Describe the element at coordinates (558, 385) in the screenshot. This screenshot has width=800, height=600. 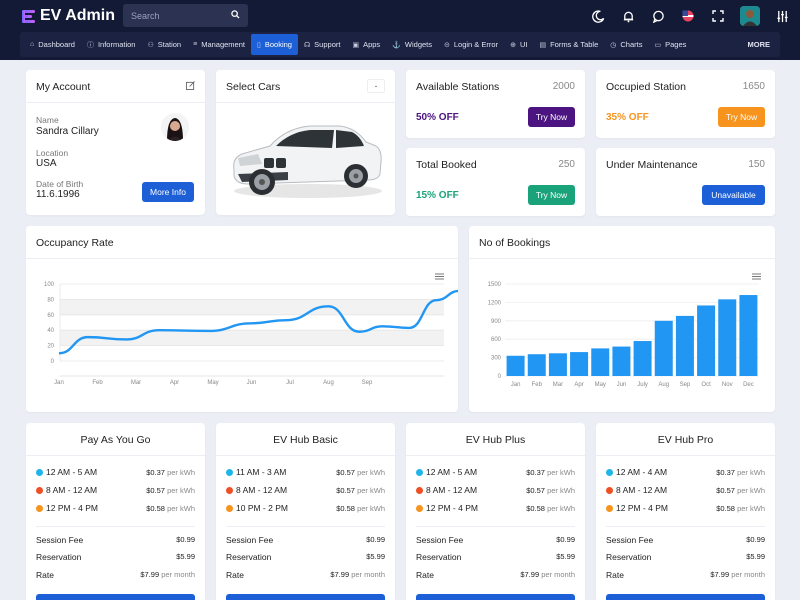
I see `x-tick-label: Mar` at that location.